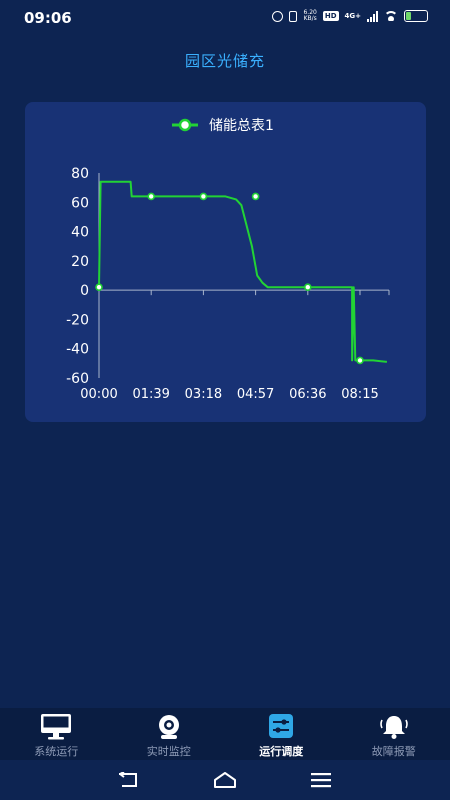  What do you see at coordinates (225, 17) in the screenshot?
I see `status-bar: 09:06 6.20 KB/s HD 4G+ 26` at bounding box center [225, 17].